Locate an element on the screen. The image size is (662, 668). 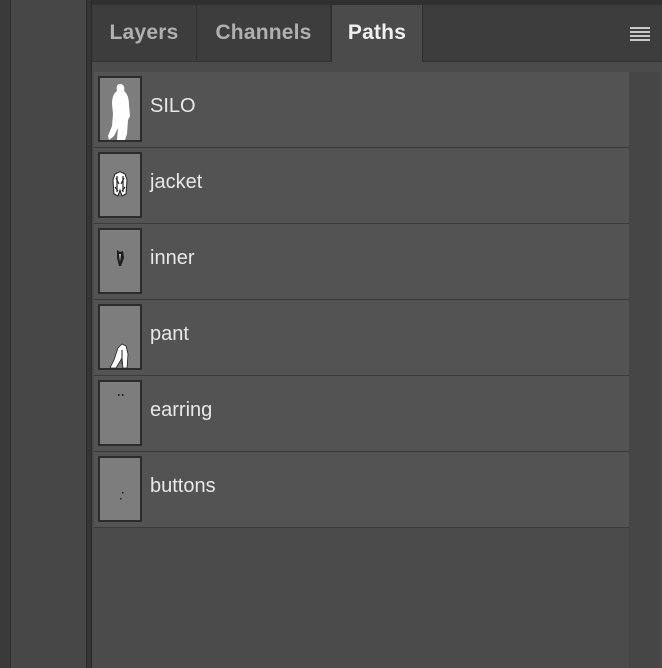
path-row-earring: earring is located at coordinates (361, 414).